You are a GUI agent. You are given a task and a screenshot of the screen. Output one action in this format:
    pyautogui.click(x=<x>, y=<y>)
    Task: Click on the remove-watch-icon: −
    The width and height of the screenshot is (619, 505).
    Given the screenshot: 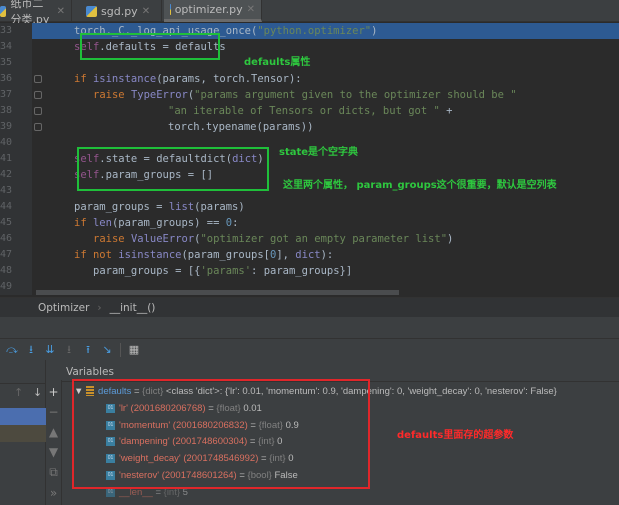 What is the action you would take?
    pyautogui.click(x=53, y=412)
    